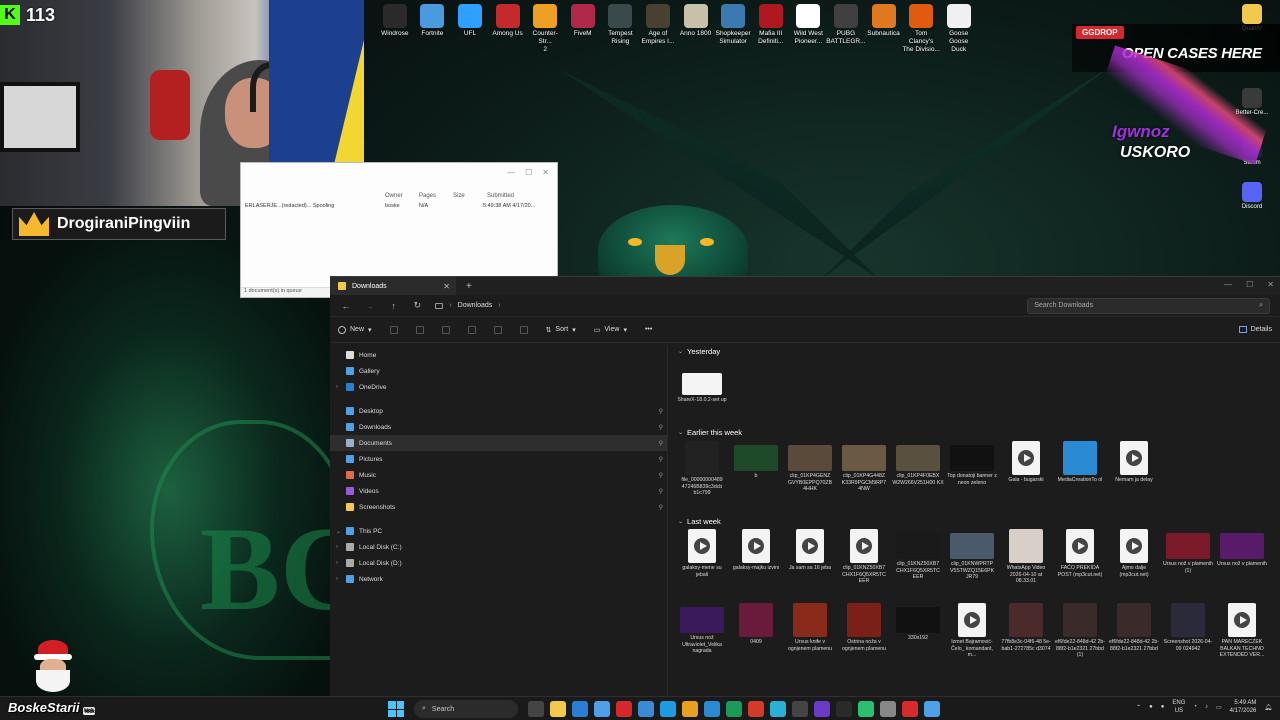  I want to click on file-item: Ajmo dalje (mp3cut.net), so click(1134, 553).